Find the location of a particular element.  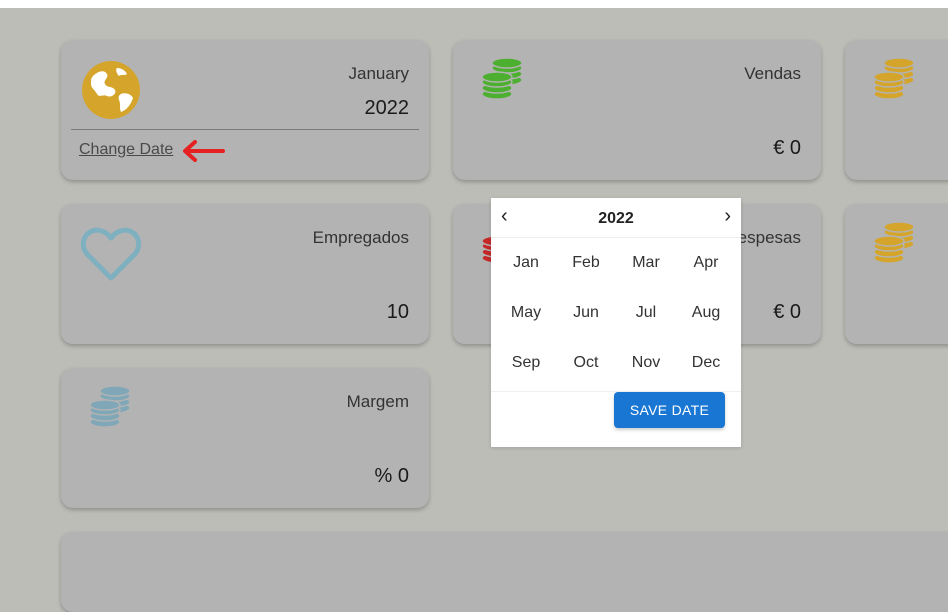

bottom-panel is located at coordinates (504, 572).